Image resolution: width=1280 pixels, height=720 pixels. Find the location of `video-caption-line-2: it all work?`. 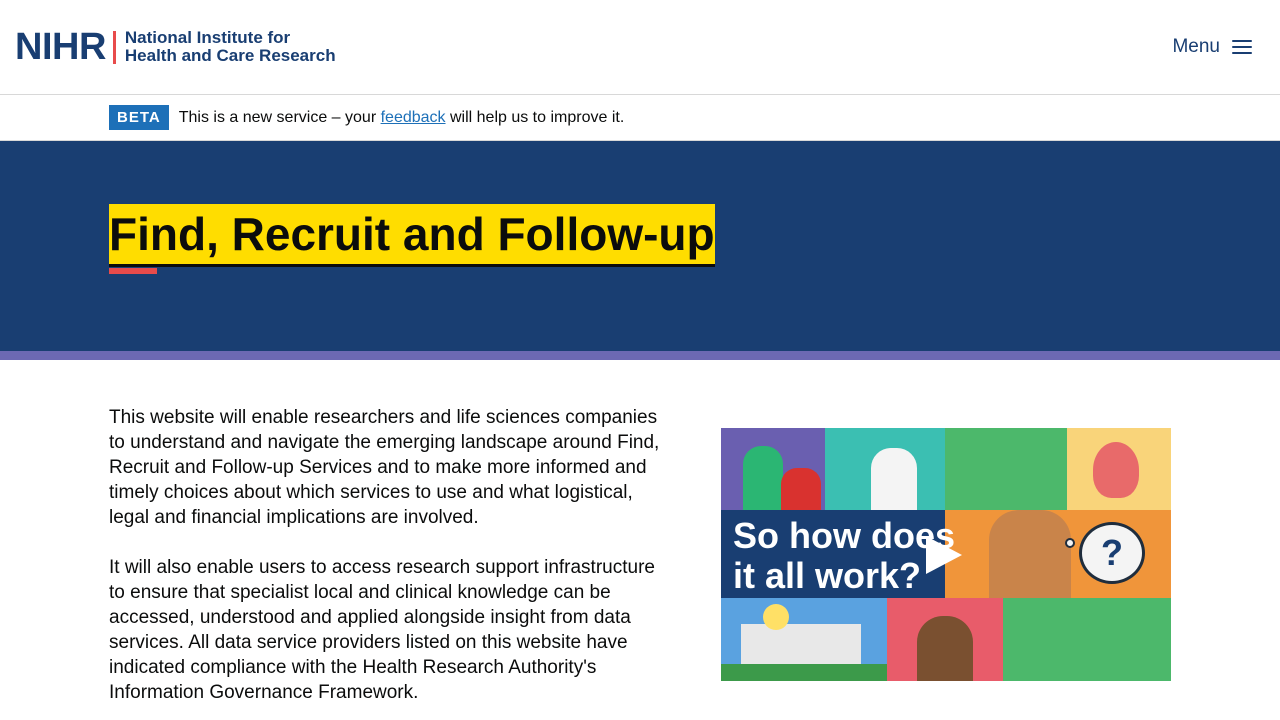

video-caption-line-2: it all work? is located at coordinates (827, 575).